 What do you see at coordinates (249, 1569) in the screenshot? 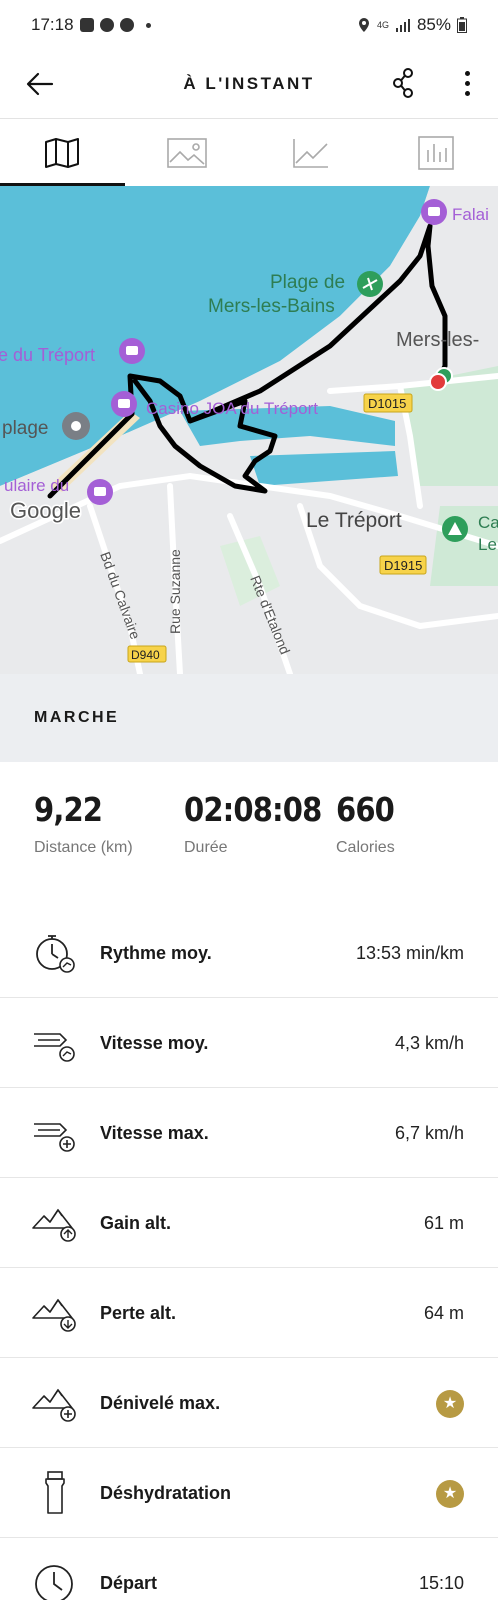
I see `stat-row-start: Départ 15:10` at bounding box center [249, 1569].